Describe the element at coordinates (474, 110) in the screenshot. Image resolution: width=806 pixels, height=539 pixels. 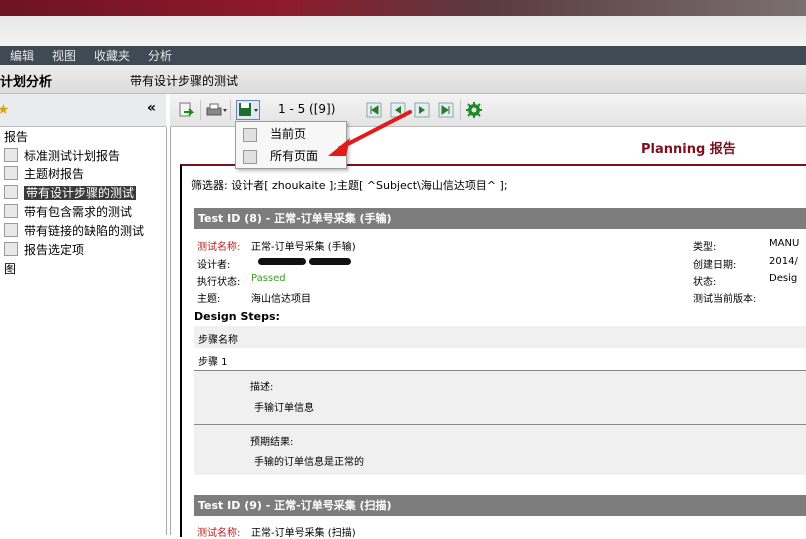
I see `settings-gear-icon` at that location.